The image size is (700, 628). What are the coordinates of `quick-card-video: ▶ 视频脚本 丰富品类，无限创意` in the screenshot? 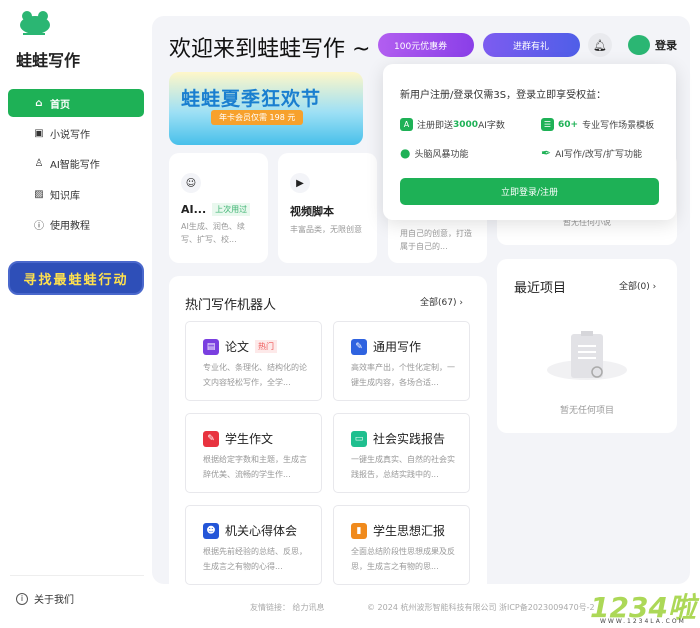 It's located at (327, 208).